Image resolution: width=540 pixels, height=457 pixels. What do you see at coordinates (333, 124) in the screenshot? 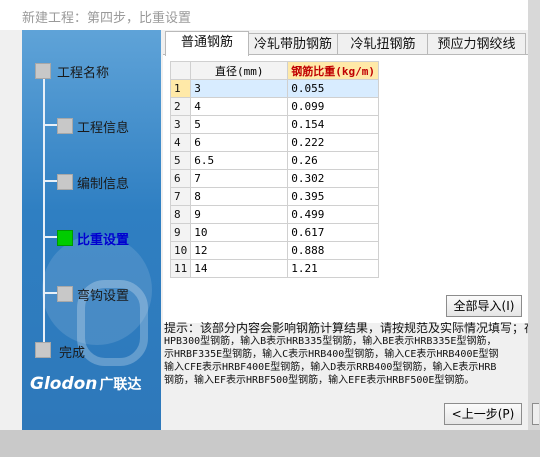
I see `density-cell: 0.154` at bounding box center [333, 124].